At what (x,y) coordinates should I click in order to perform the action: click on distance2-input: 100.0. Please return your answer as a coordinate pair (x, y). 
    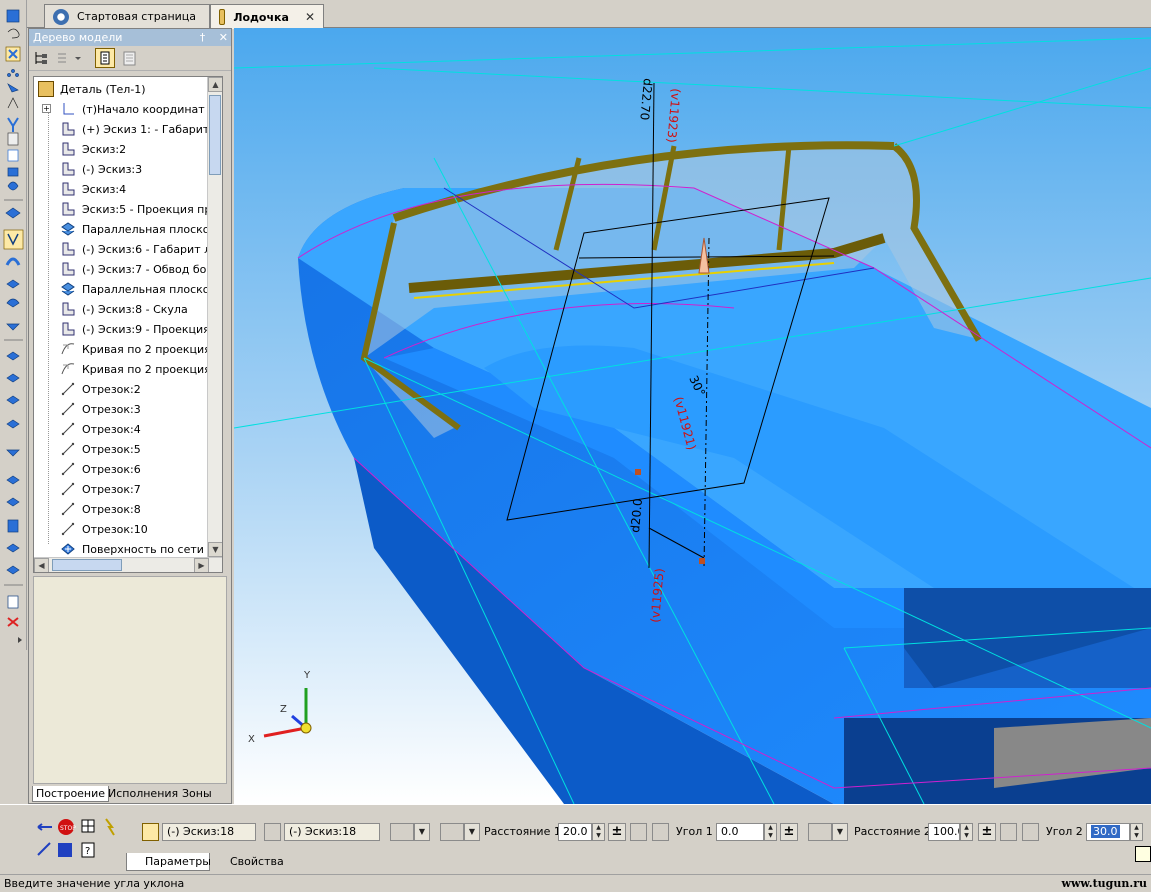
    Looking at the image, I should click on (944, 832).